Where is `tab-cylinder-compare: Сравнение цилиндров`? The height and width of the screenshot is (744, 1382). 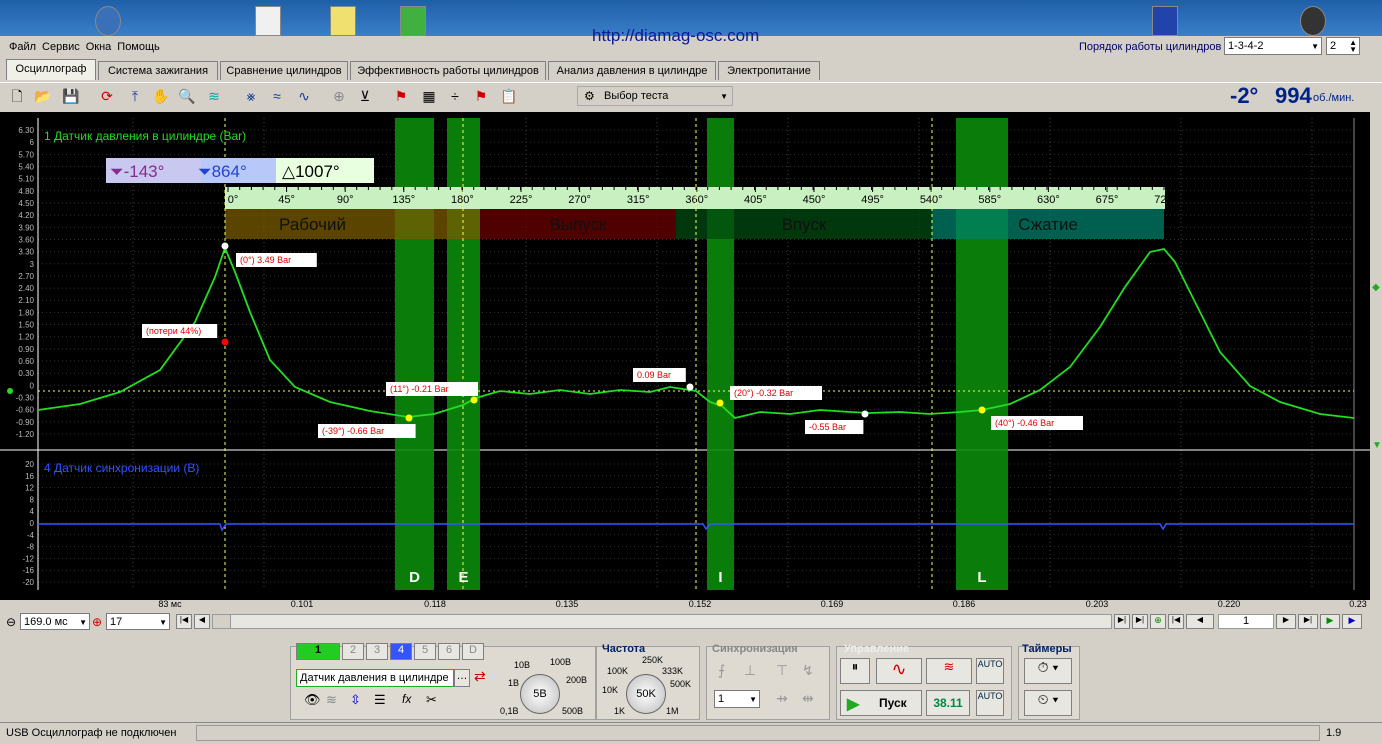 tab-cylinder-compare: Сравнение цилиндров is located at coordinates (284, 70).